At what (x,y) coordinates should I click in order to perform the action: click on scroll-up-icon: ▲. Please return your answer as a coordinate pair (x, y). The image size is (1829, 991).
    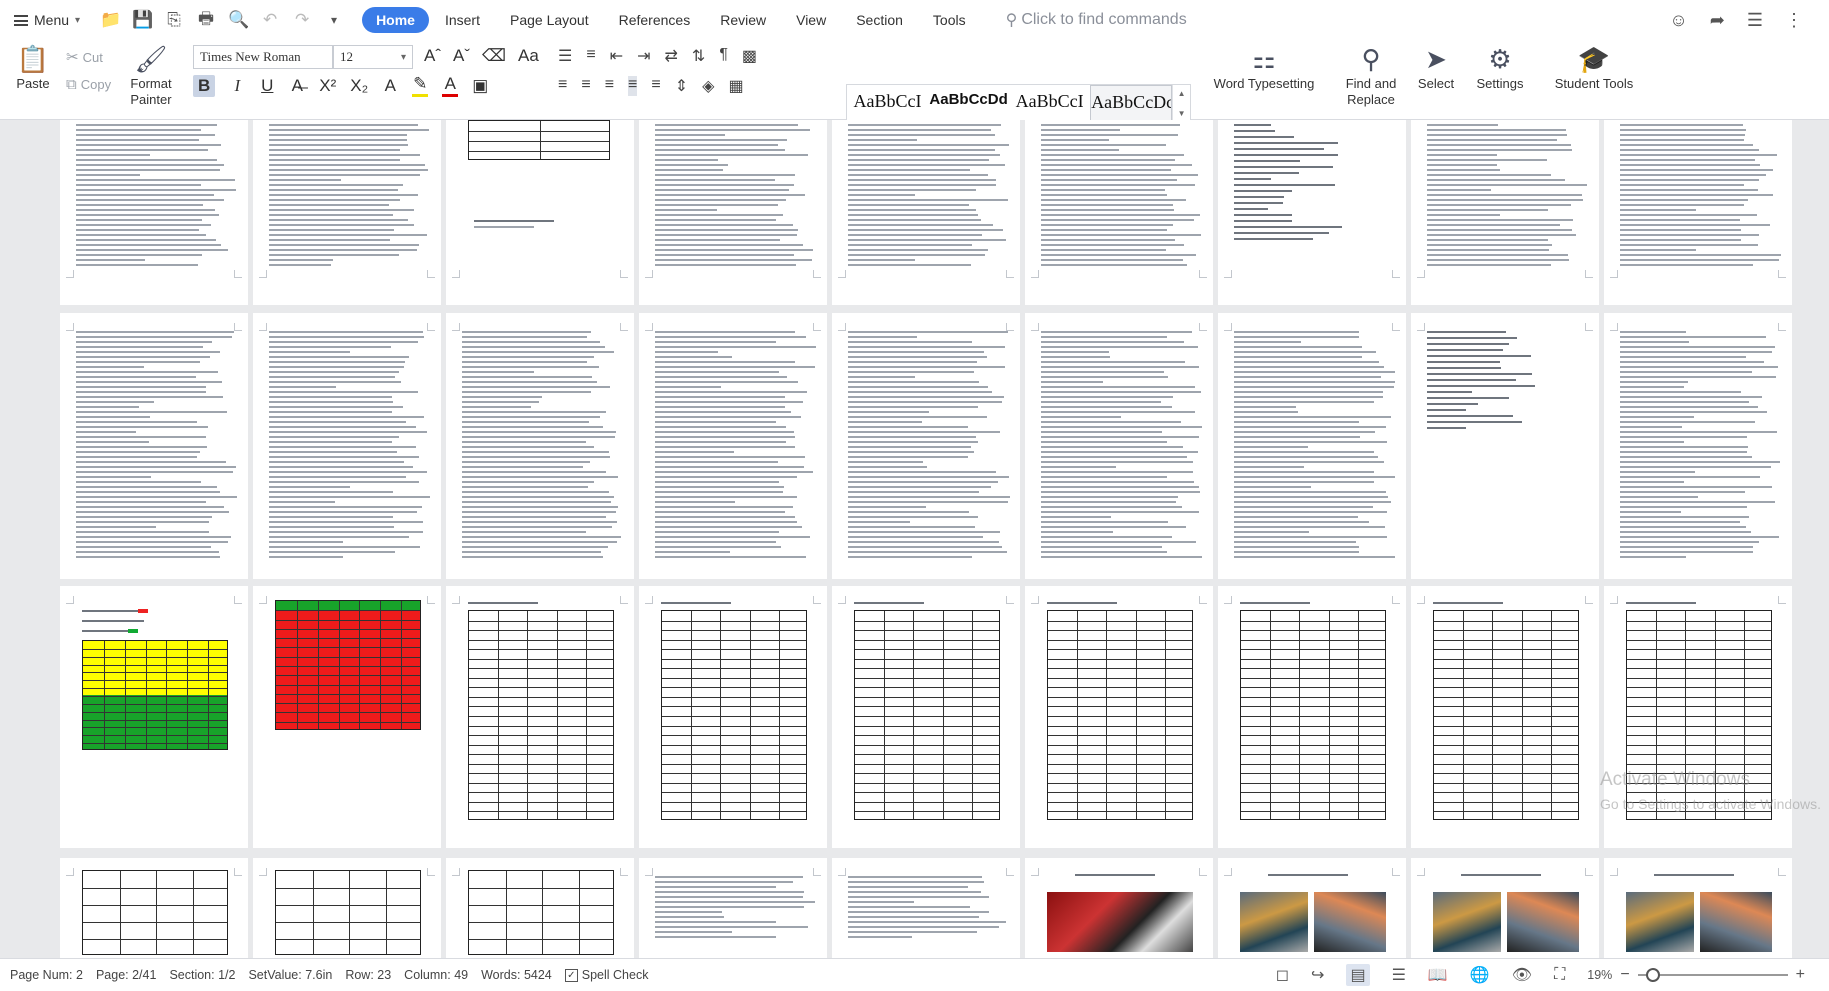
    Looking at the image, I should click on (1182, 93).